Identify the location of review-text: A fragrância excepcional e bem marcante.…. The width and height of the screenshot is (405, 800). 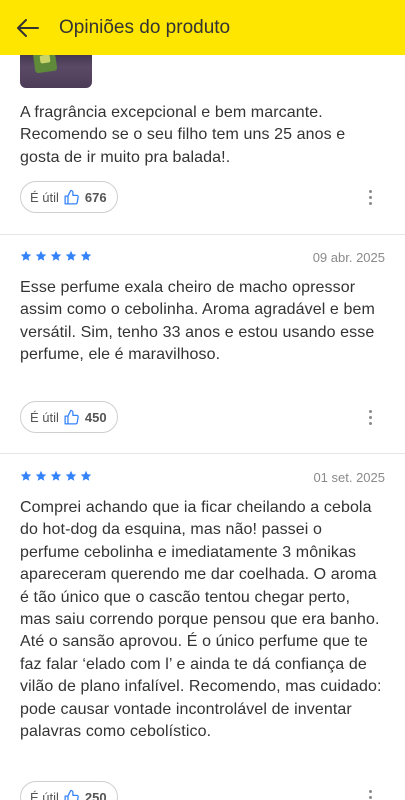
(183, 135).